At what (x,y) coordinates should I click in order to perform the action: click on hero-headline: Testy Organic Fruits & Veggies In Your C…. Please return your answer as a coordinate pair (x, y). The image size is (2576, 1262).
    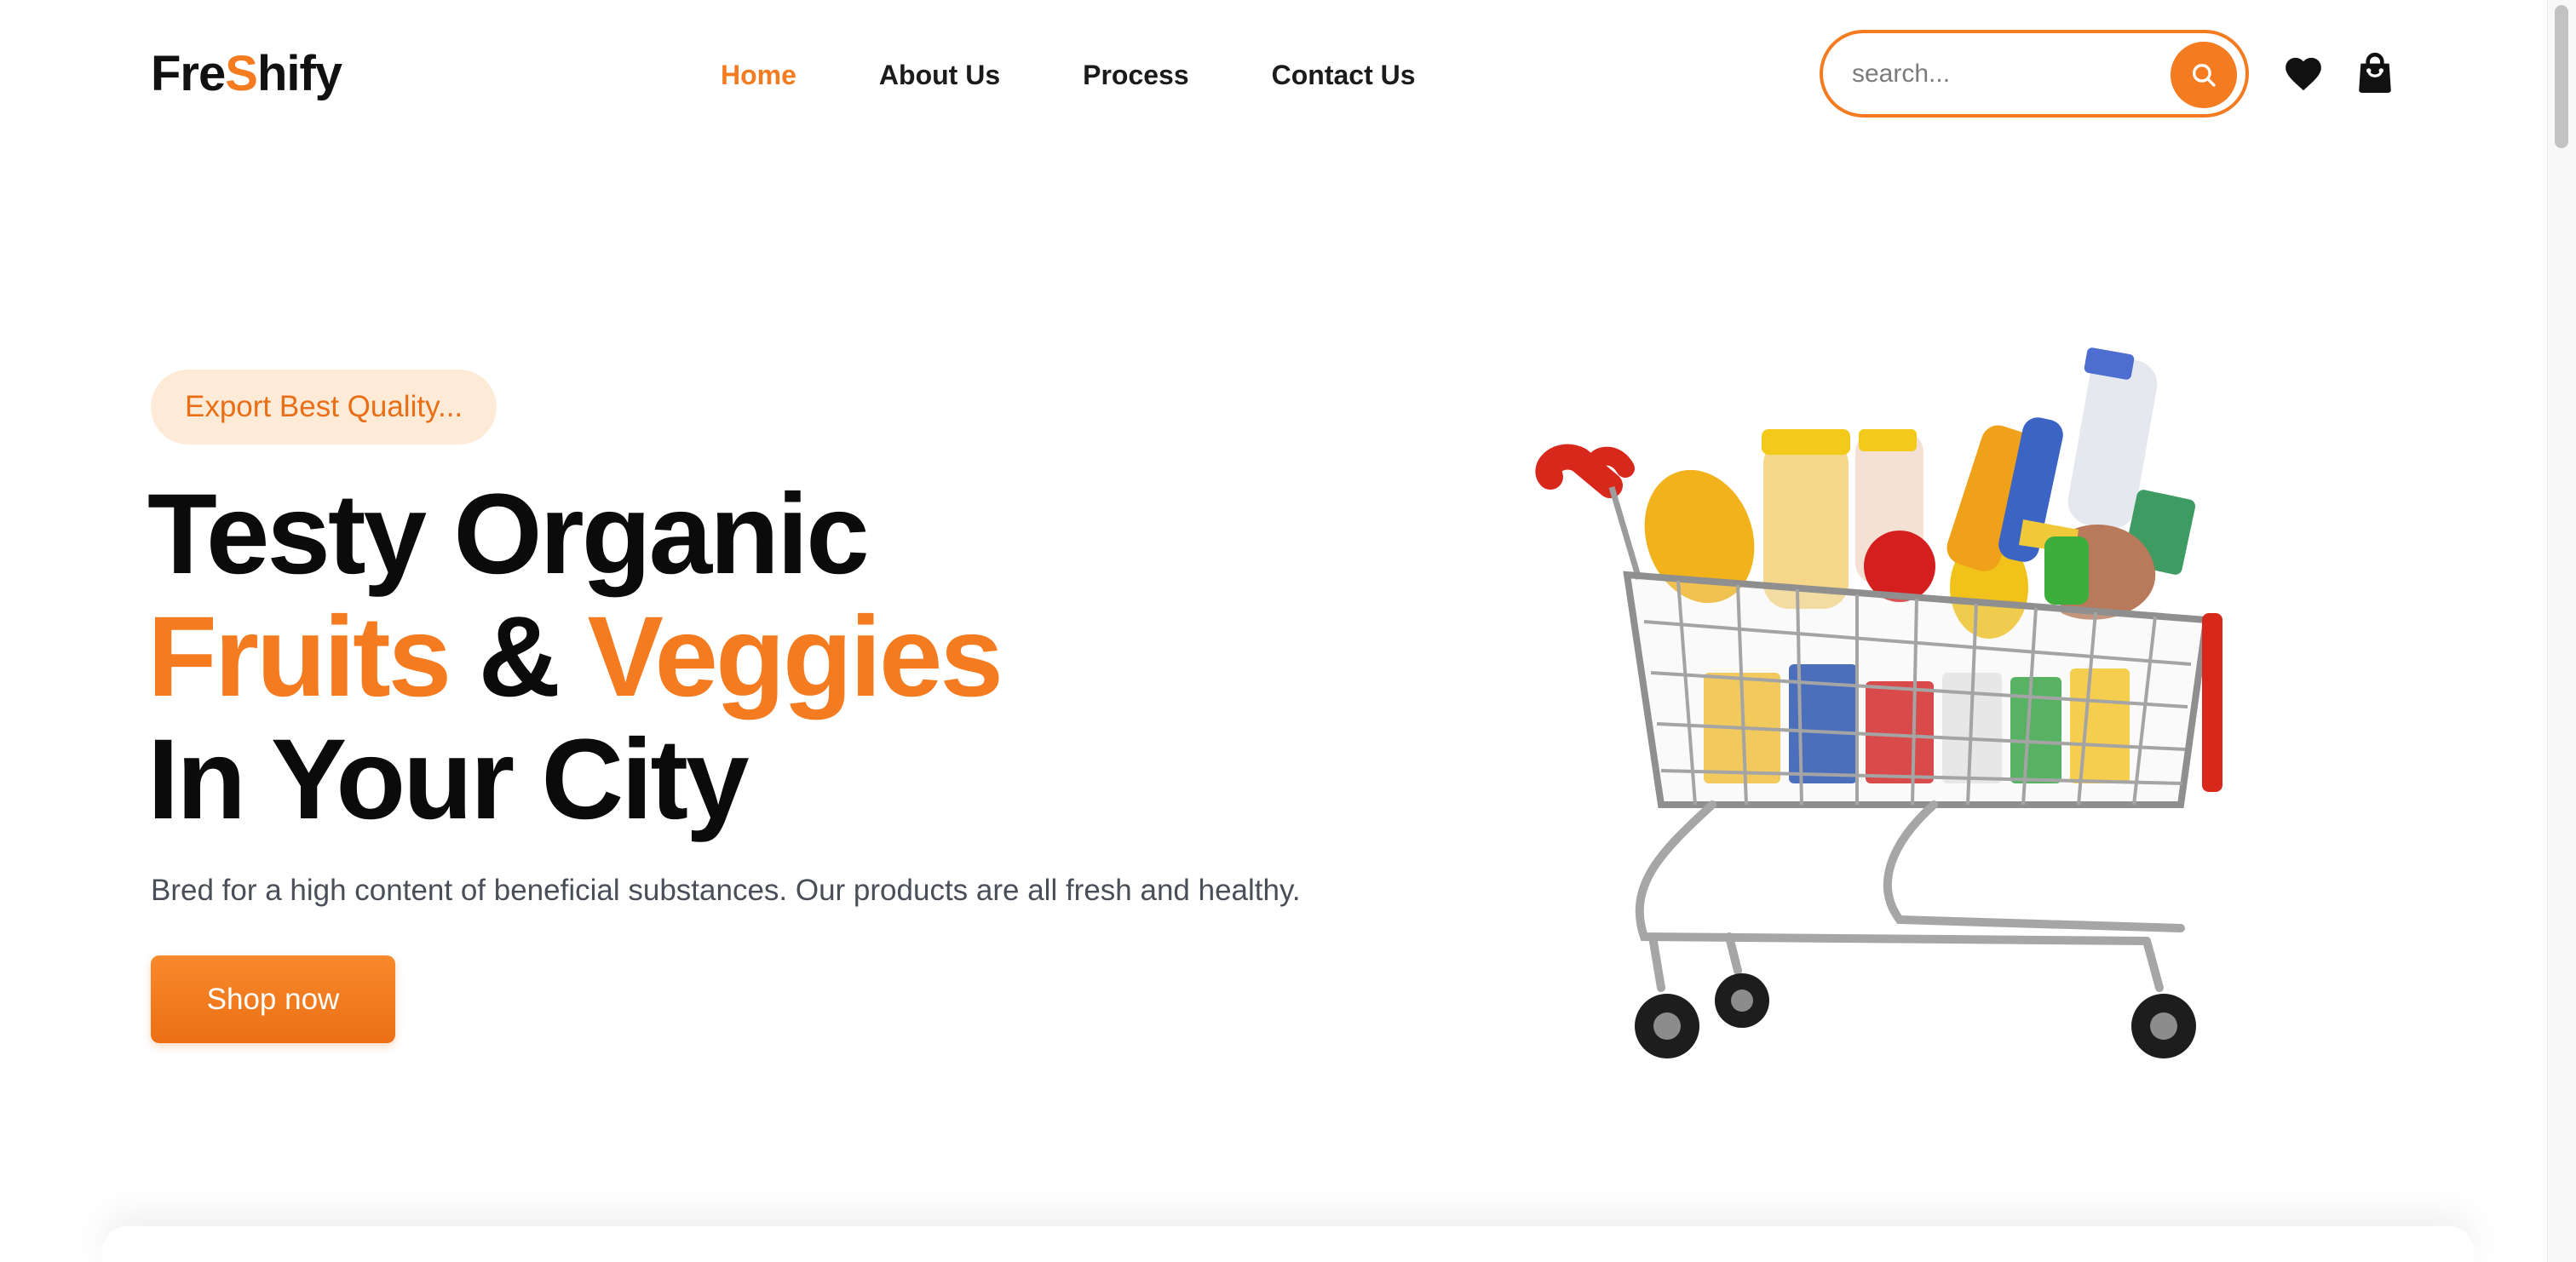
    Looking at the image, I should click on (575, 657).